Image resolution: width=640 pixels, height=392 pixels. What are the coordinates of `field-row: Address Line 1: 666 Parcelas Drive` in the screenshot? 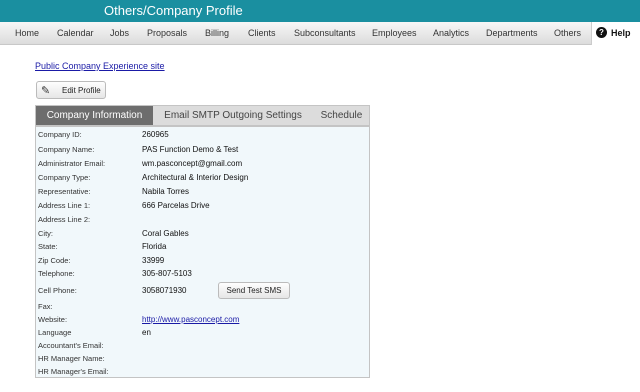 It's located at (203, 207).